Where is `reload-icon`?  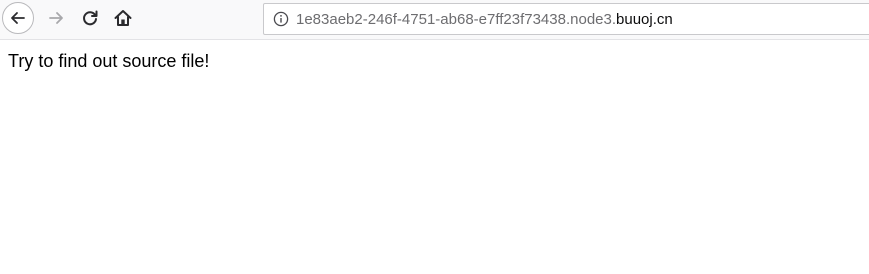
reload-icon is located at coordinates (90, 18).